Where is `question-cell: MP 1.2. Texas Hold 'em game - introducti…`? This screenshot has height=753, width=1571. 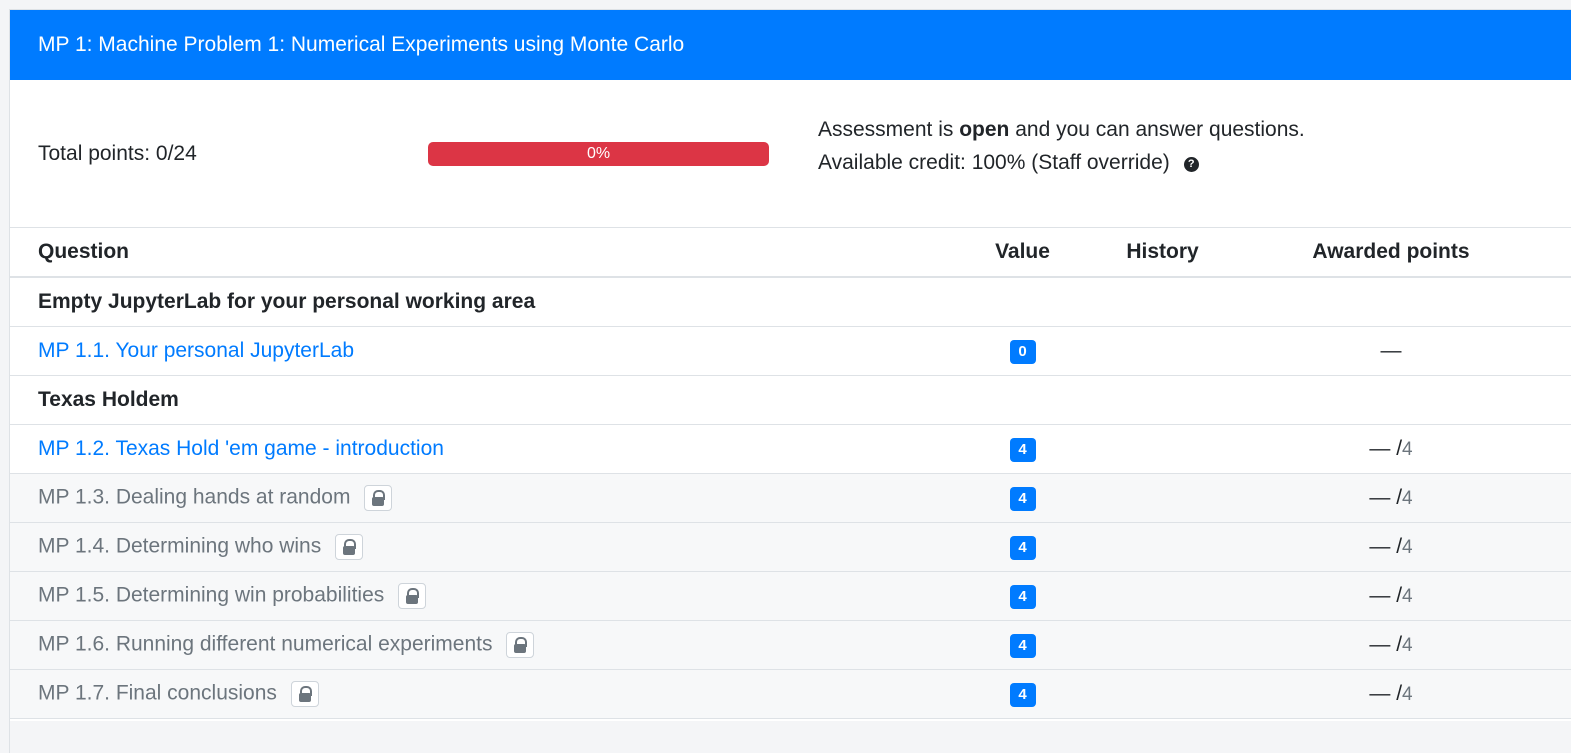 question-cell: MP 1.2. Texas Hold 'em game - introducti… is located at coordinates (470, 449).